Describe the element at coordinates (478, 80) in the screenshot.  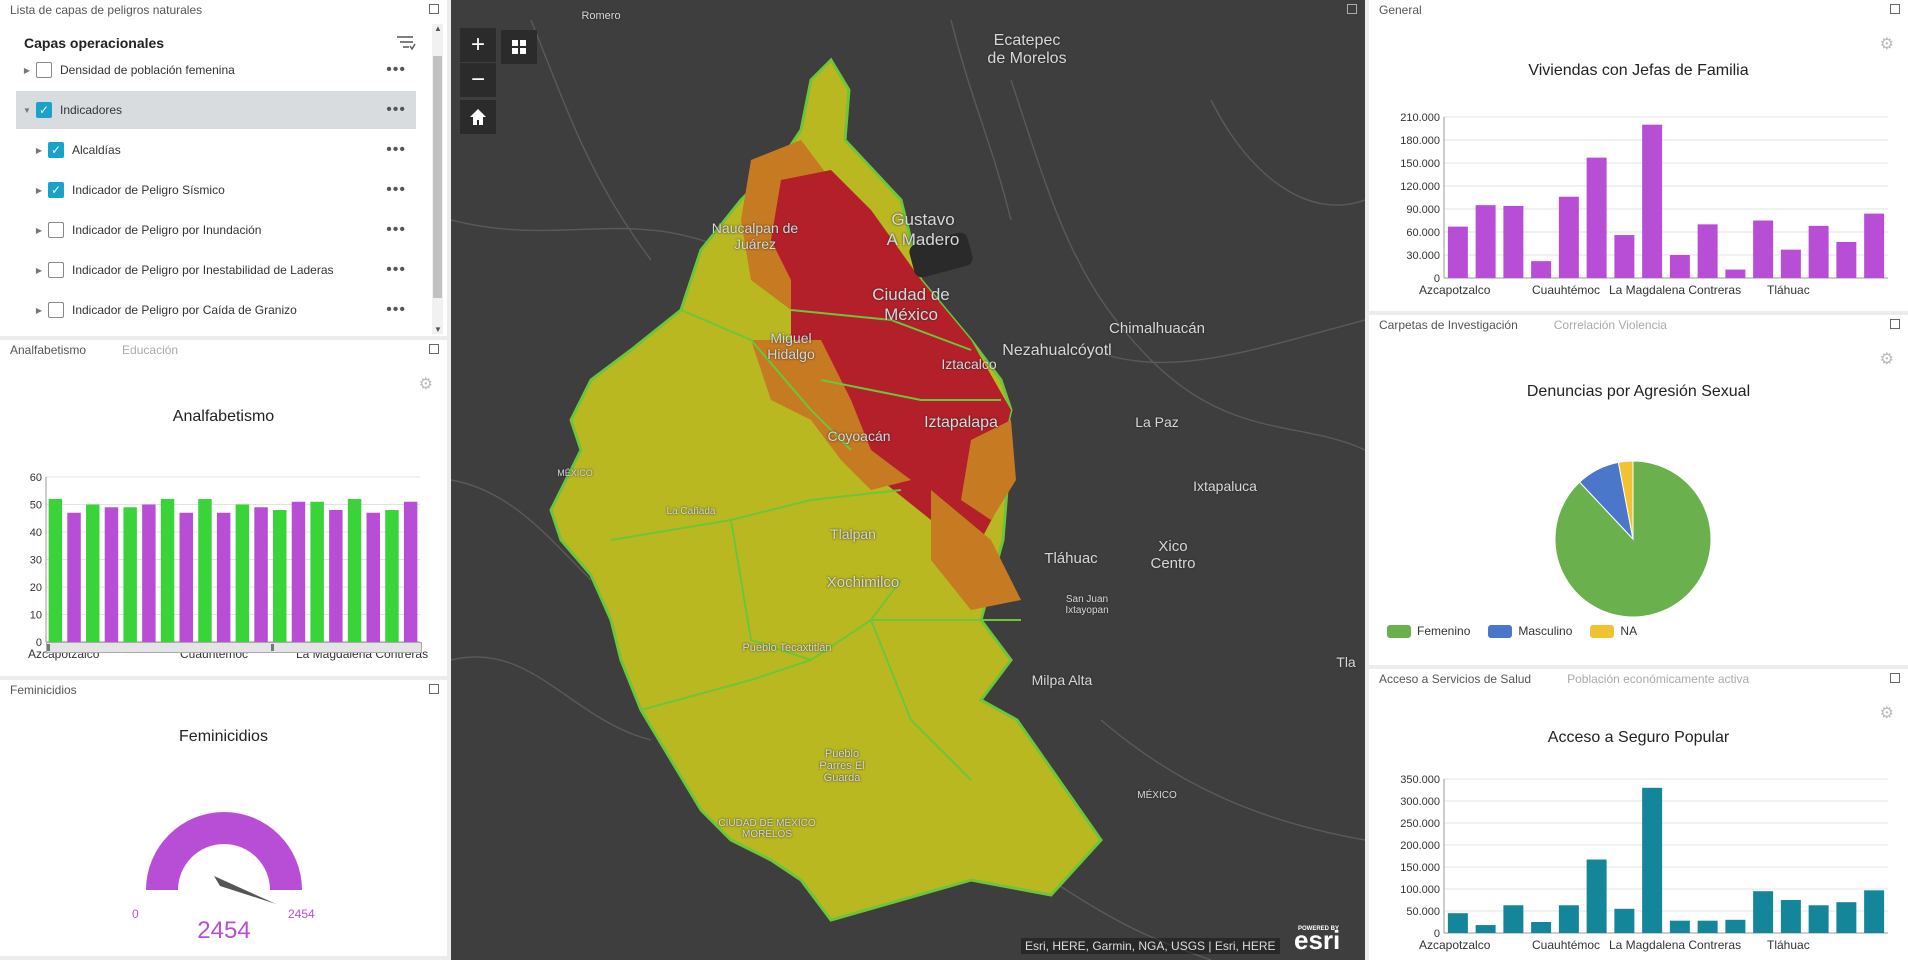
I see `zoom-out-button: −` at that location.